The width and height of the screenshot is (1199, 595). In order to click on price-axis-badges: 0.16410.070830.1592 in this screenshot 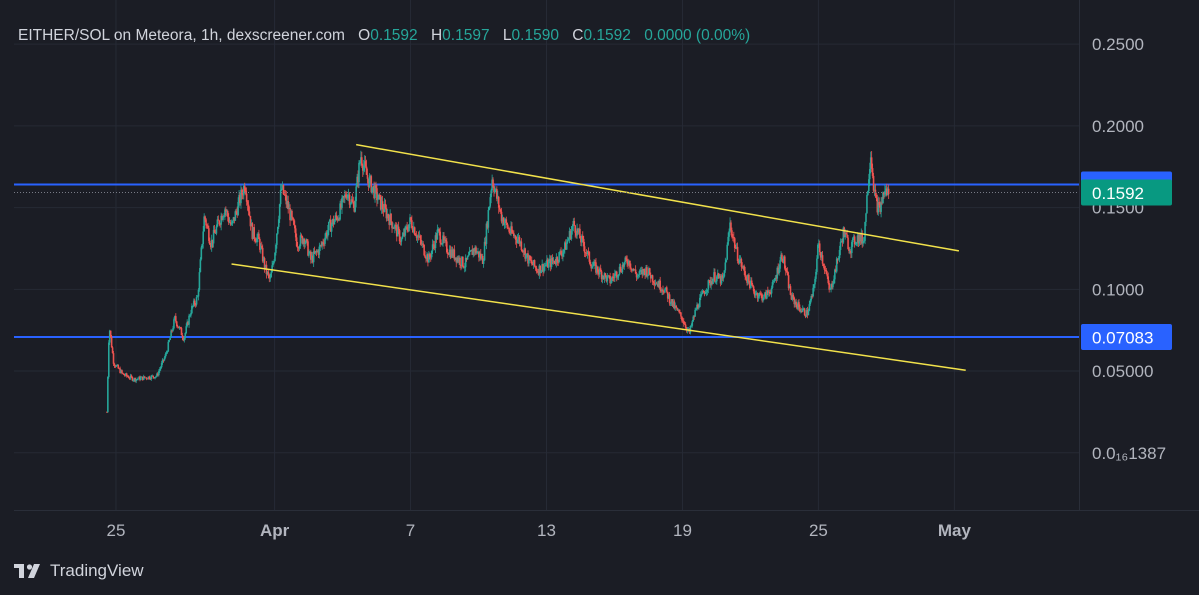, I will do `click(1126, 261)`.